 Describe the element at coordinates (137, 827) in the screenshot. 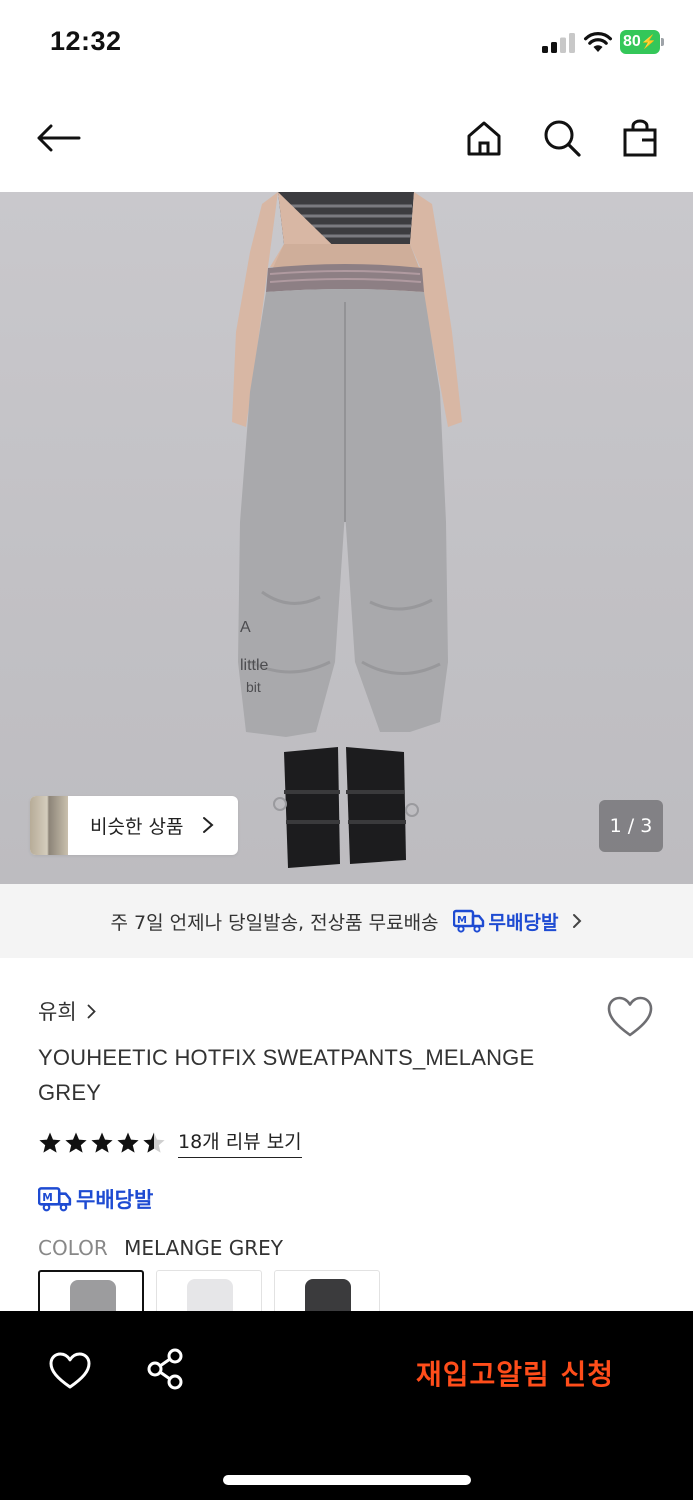

I see `similar-products-label: 비슷한 상품` at that location.